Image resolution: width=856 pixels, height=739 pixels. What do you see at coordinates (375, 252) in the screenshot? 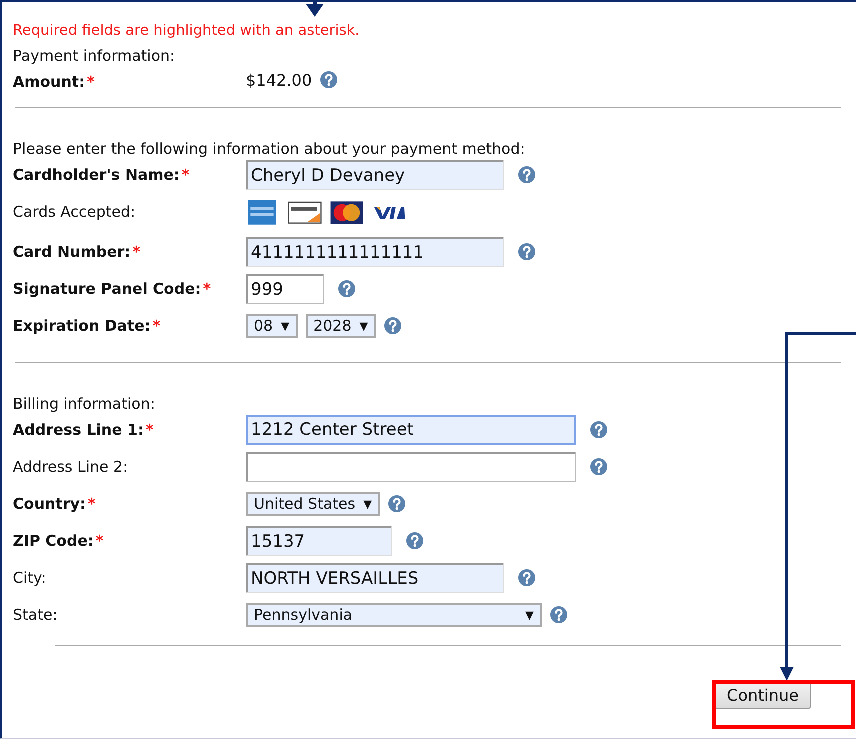
I see `input-field: 4111111111111111` at bounding box center [375, 252].